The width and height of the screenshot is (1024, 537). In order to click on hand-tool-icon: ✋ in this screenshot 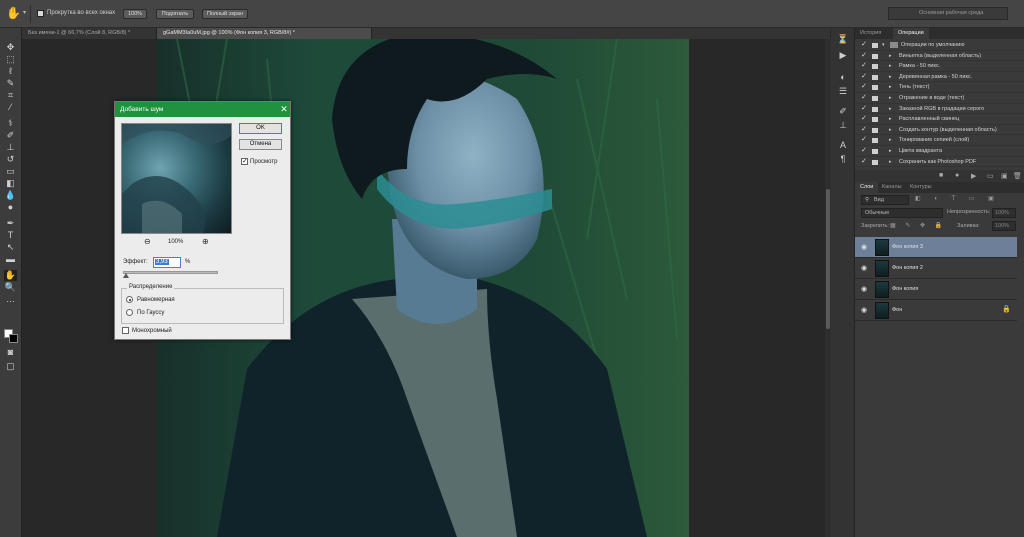, I will do `click(10, 275)`.